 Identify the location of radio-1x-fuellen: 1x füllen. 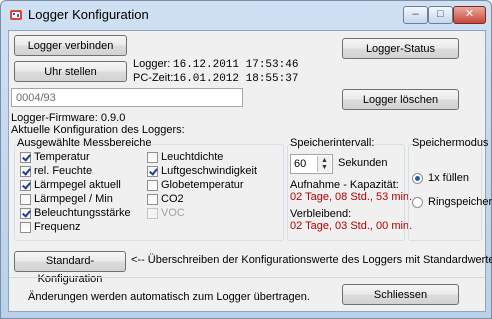
(440, 178).